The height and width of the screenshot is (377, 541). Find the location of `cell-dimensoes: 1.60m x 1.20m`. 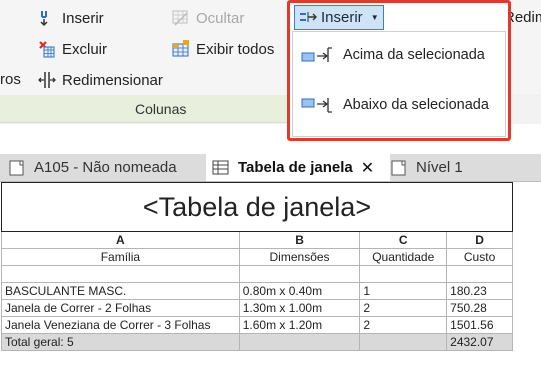

cell-dimensoes: 1.60m x 1.20m is located at coordinates (299, 325).